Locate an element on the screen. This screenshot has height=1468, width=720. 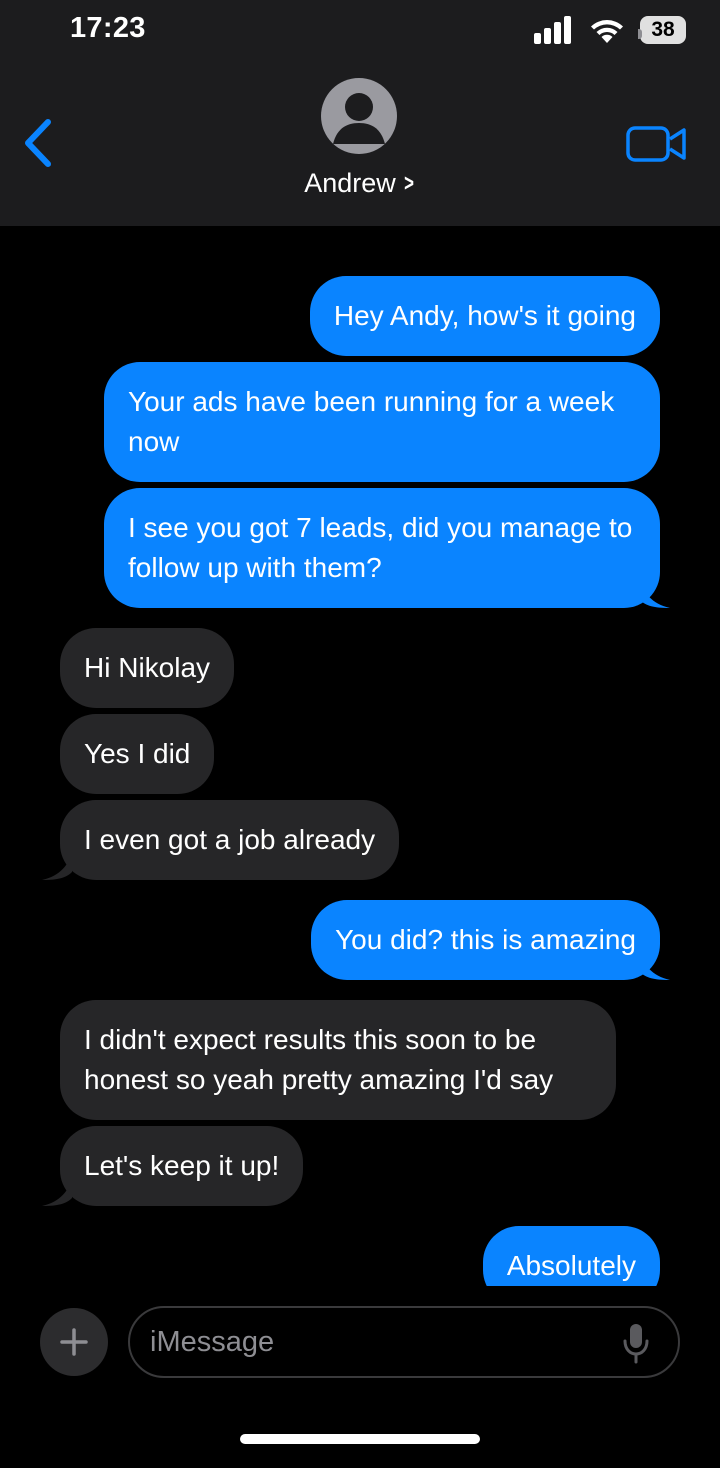
message-bubble-sent: Absolutely is located at coordinates (571, 1256).